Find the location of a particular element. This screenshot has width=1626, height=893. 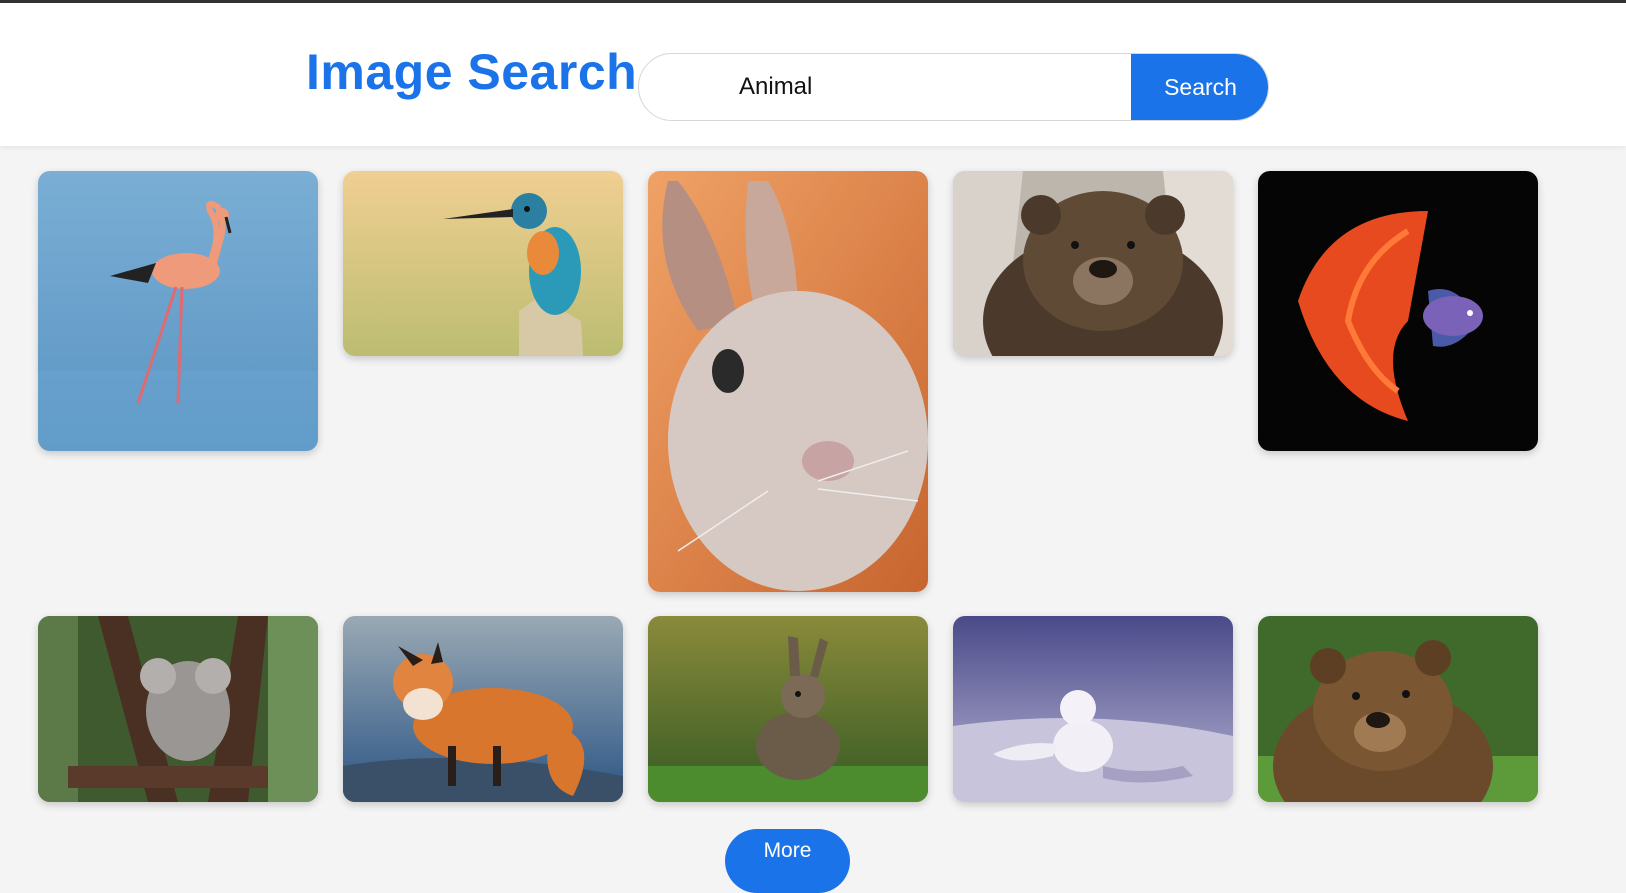

arctic-fox-image is located at coordinates (1093, 709).